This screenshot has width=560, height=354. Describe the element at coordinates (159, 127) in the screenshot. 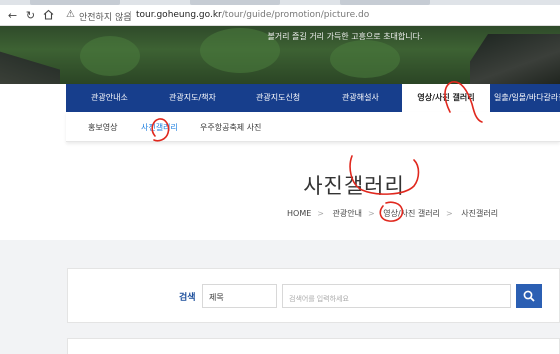

I see `sub-nav-item-photo-gallery: 사진갤러리` at that location.